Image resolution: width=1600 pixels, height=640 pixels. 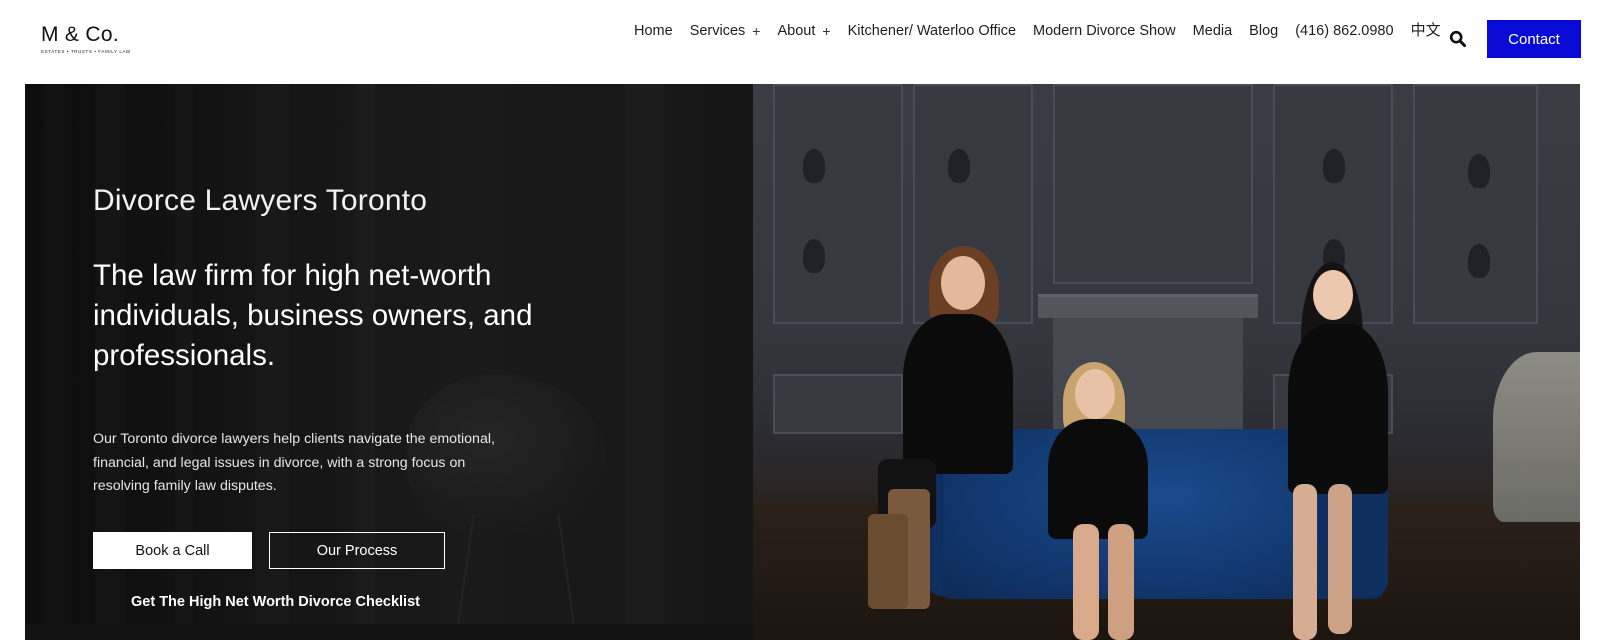 What do you see at coordinates (1536, 437) in the screenshot?
I see `armchair` at bounding box center [1536, 437].